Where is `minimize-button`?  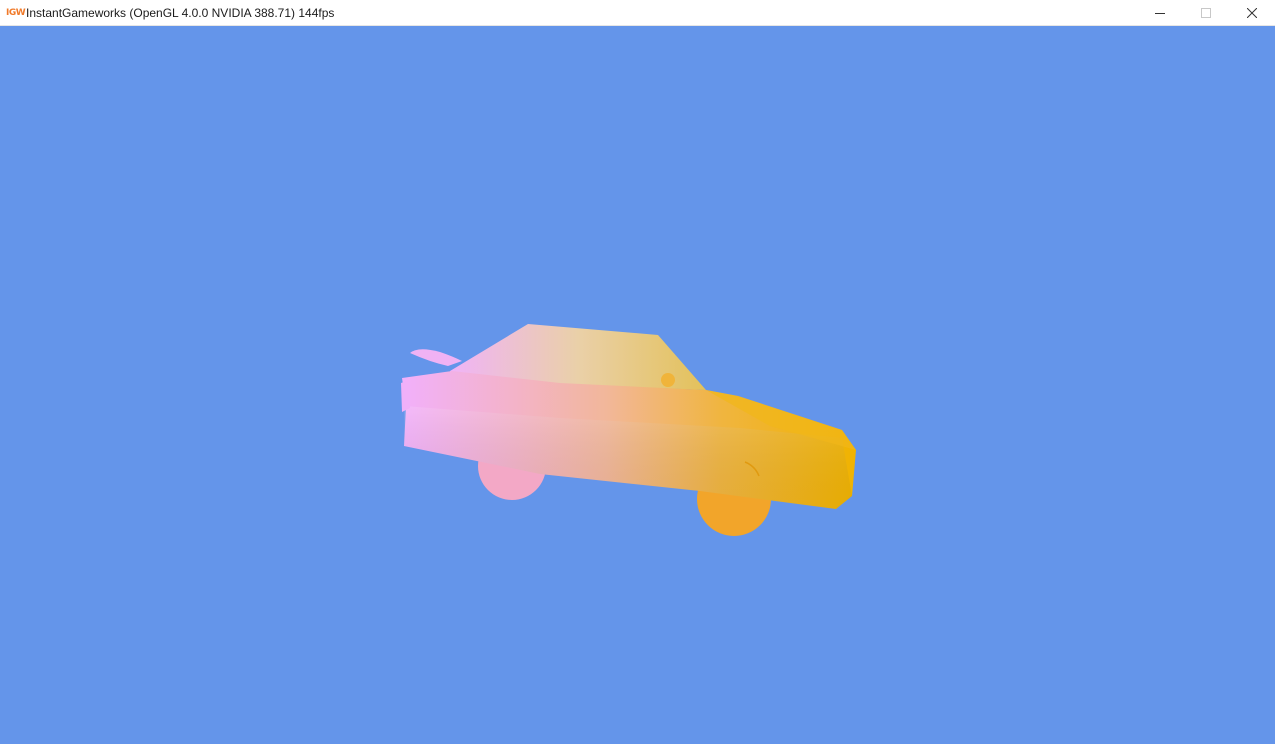 minimize-button is located at coordinates (1160, 13).